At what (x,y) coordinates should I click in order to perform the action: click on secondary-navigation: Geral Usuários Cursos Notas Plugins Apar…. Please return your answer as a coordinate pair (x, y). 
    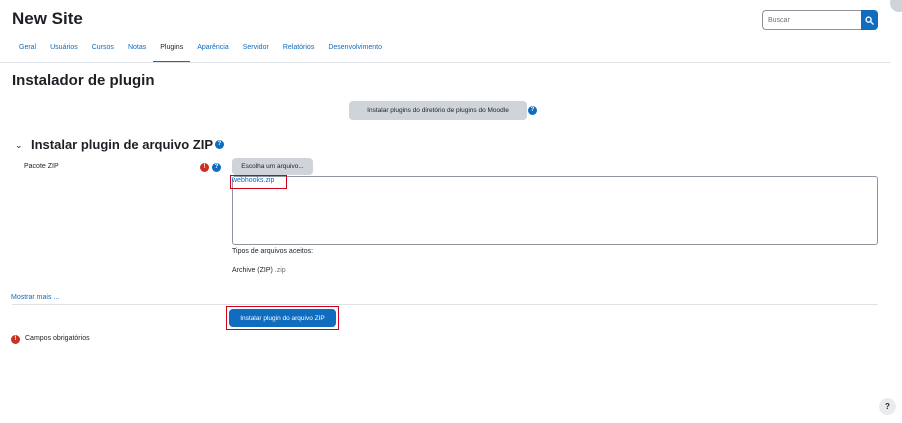
    Looking at the image, I should click on (200, 51).